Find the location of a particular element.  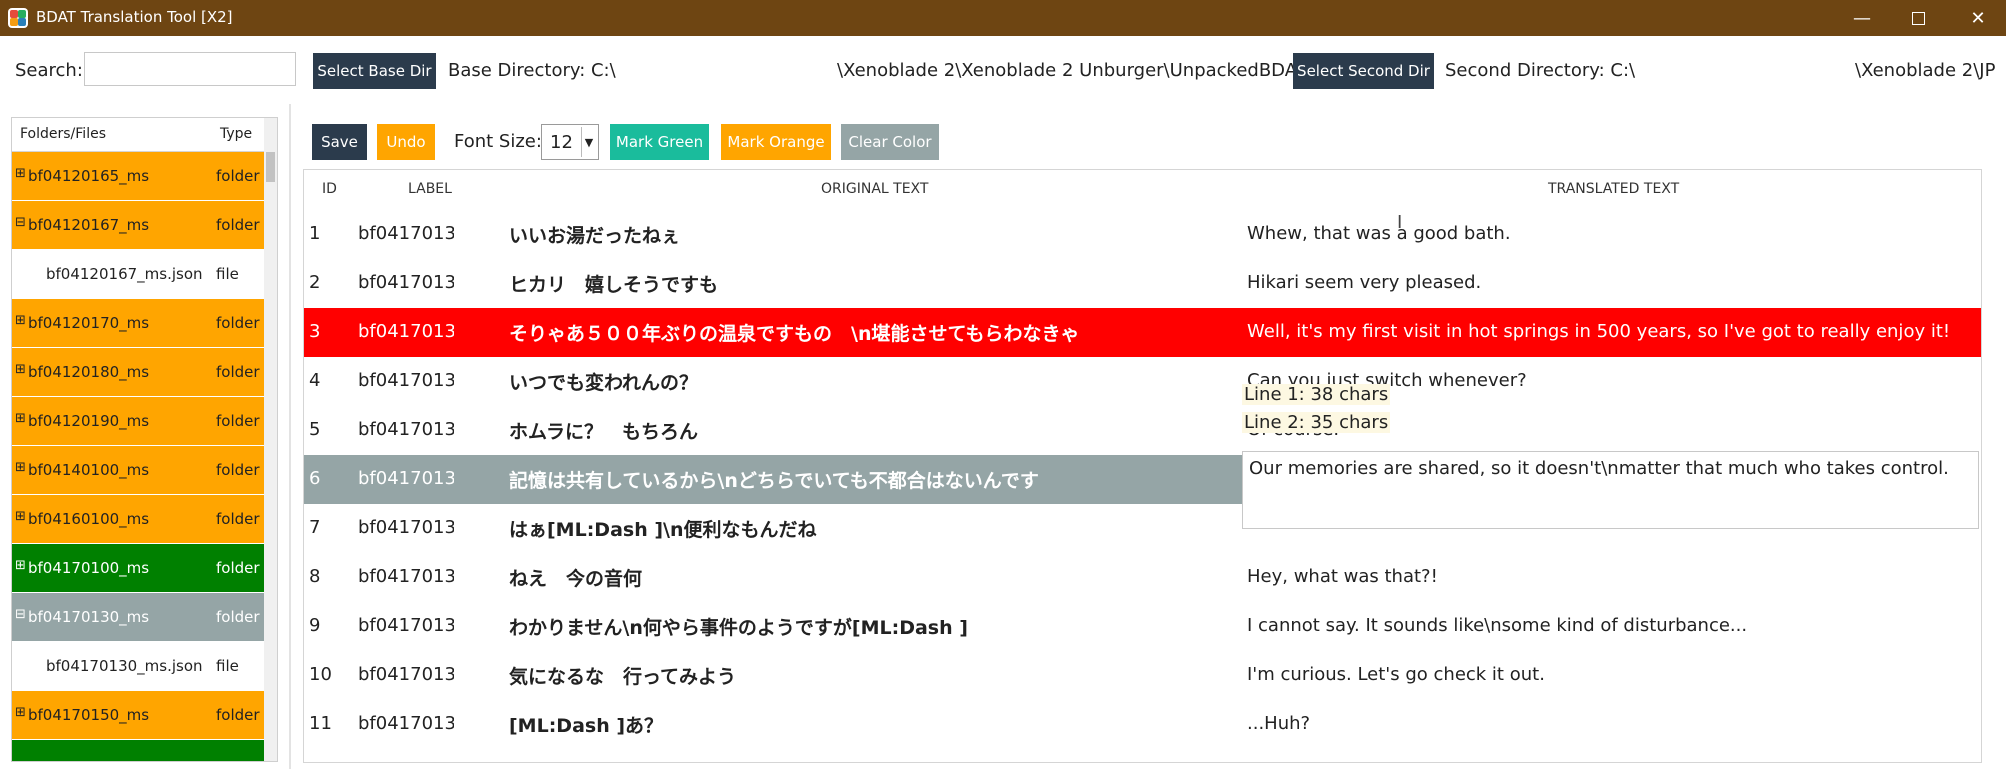

tree-item-name: bf04120165_ms is located at coordinates (89, 176).